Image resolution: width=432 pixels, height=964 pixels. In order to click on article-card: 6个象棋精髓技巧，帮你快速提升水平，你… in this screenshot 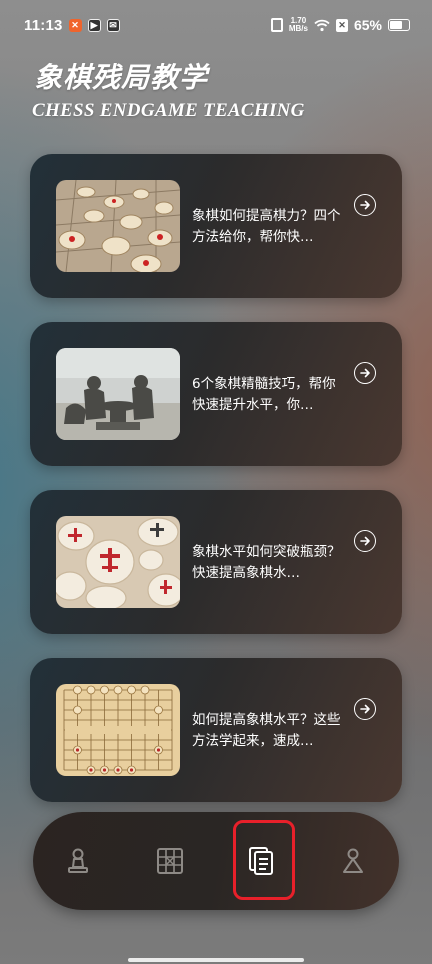, I will do `click(216, 394)`.